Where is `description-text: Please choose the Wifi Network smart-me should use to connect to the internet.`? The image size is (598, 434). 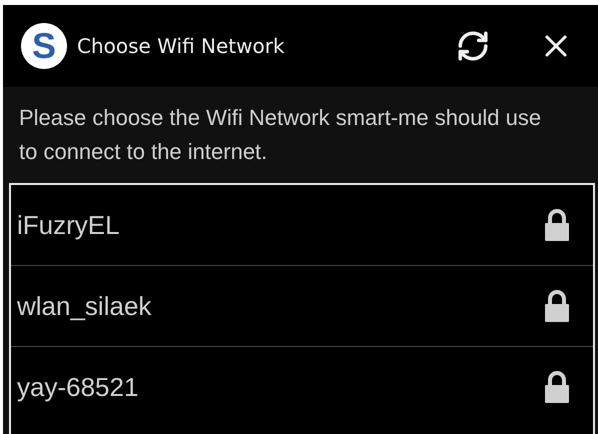
description-text: Please choose the Wifi Network smart-me should use to connect to the internet. is located at coordinates (280, 135).